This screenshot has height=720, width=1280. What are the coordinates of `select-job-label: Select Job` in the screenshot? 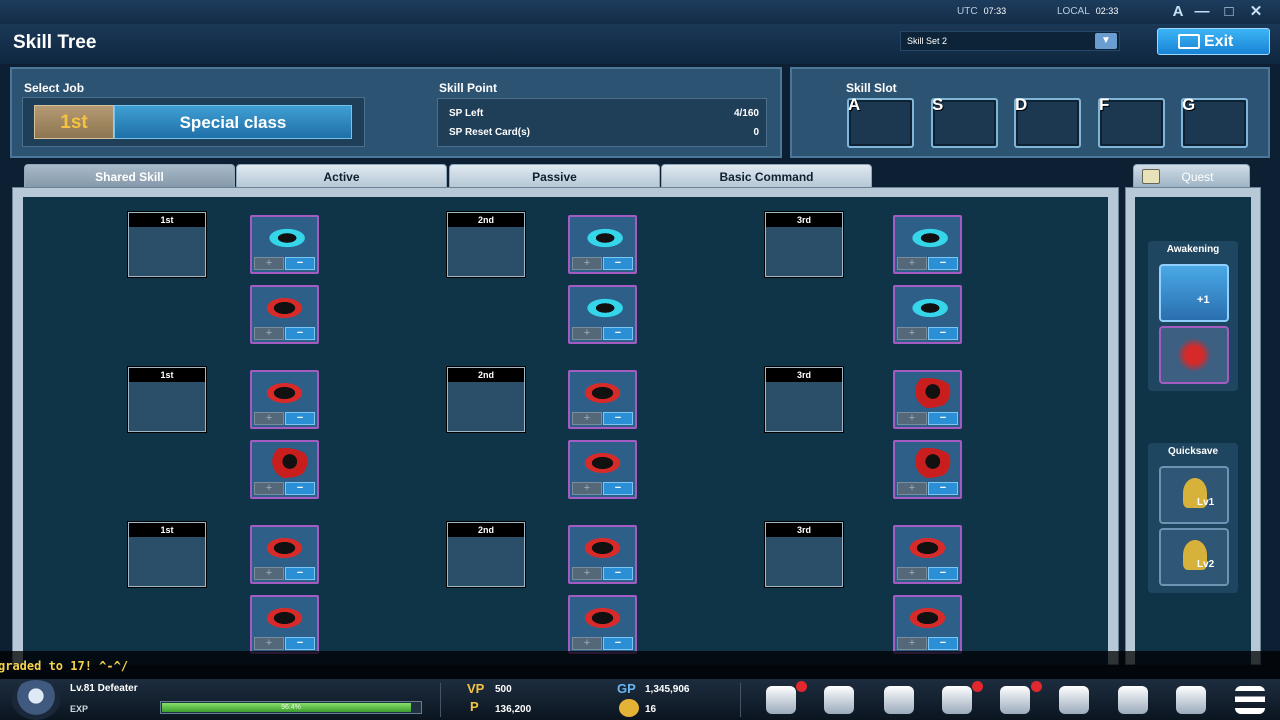 It's located at (54, 88).